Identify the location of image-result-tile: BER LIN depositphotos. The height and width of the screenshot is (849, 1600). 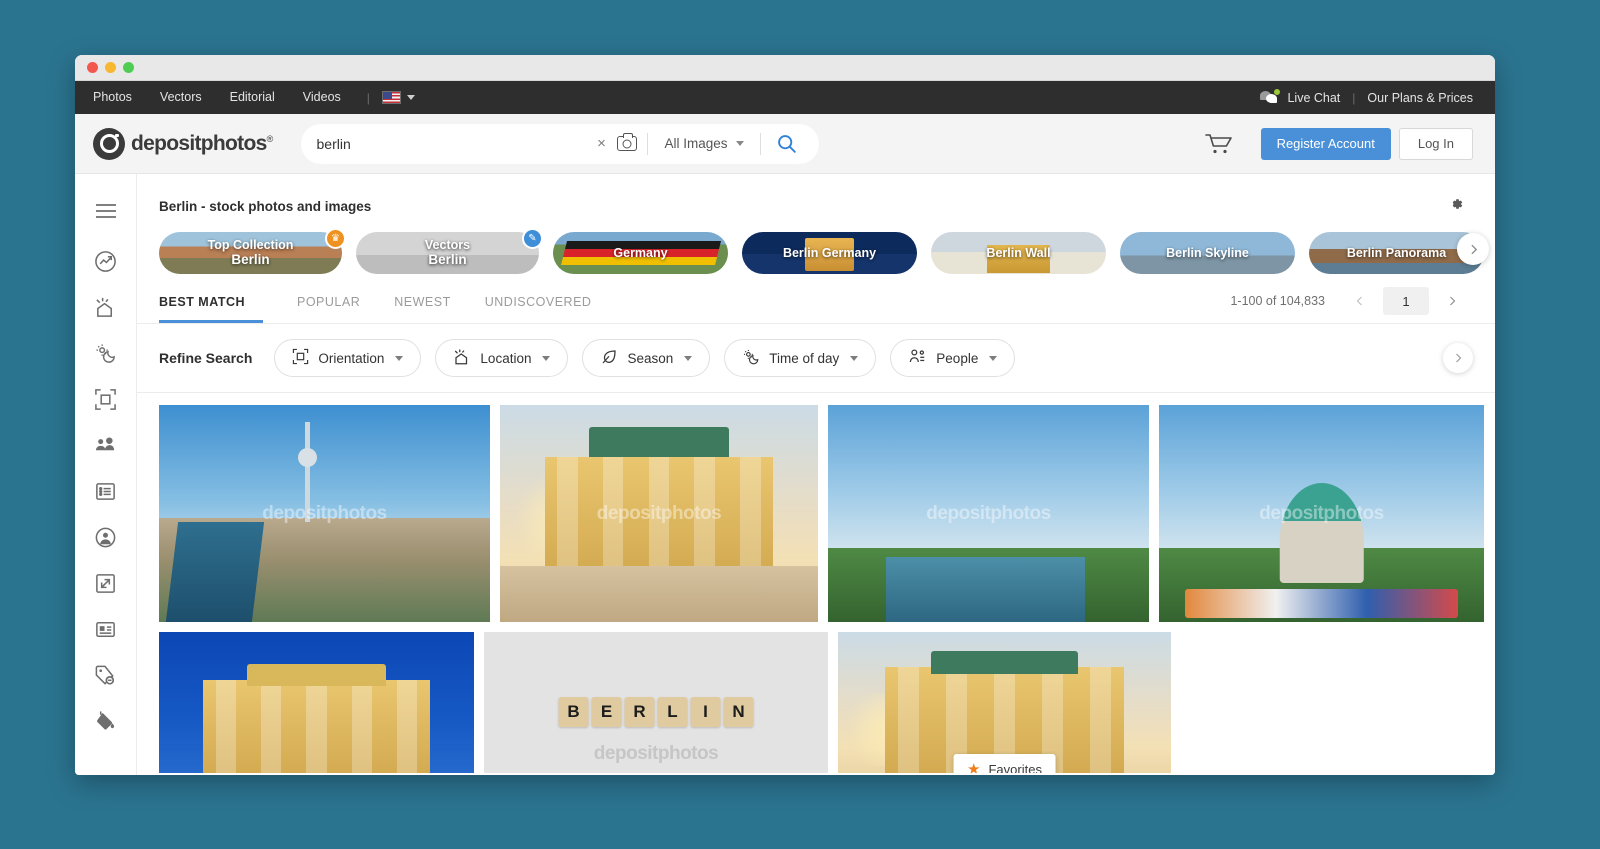
(656, 702).